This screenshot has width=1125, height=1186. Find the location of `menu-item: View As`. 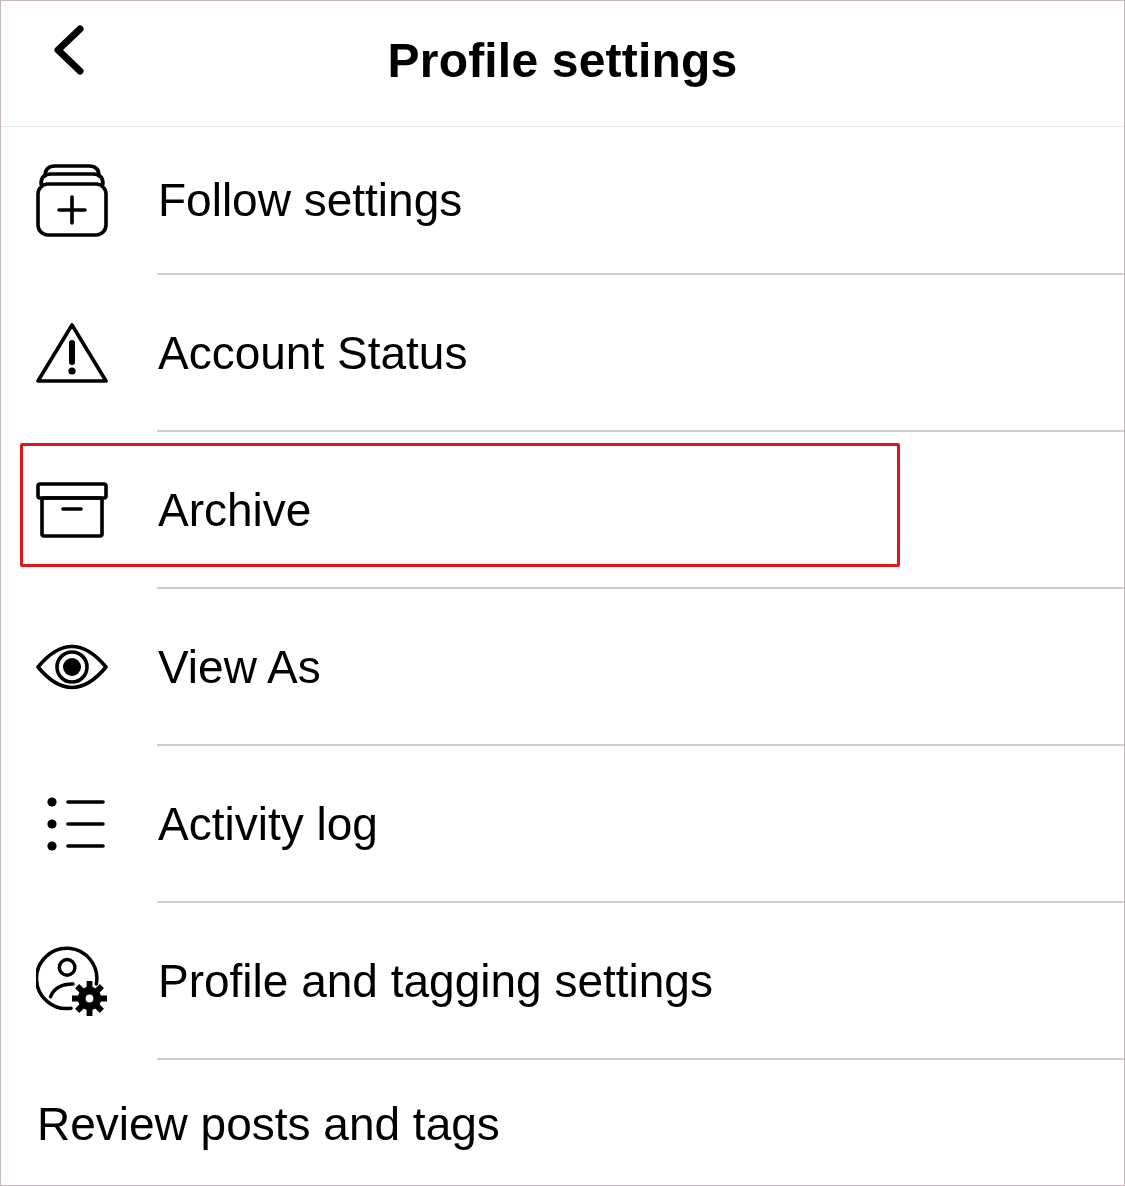

menu-item: View As is located at coordinates (562, 666).